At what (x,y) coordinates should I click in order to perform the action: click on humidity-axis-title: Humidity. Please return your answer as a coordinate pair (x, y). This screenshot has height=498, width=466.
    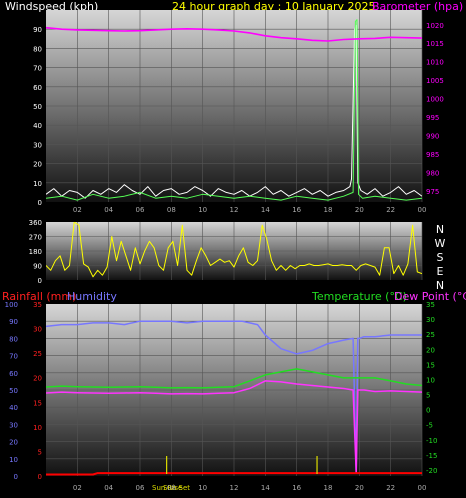
    Looking at the image, I should click on (92, 296).